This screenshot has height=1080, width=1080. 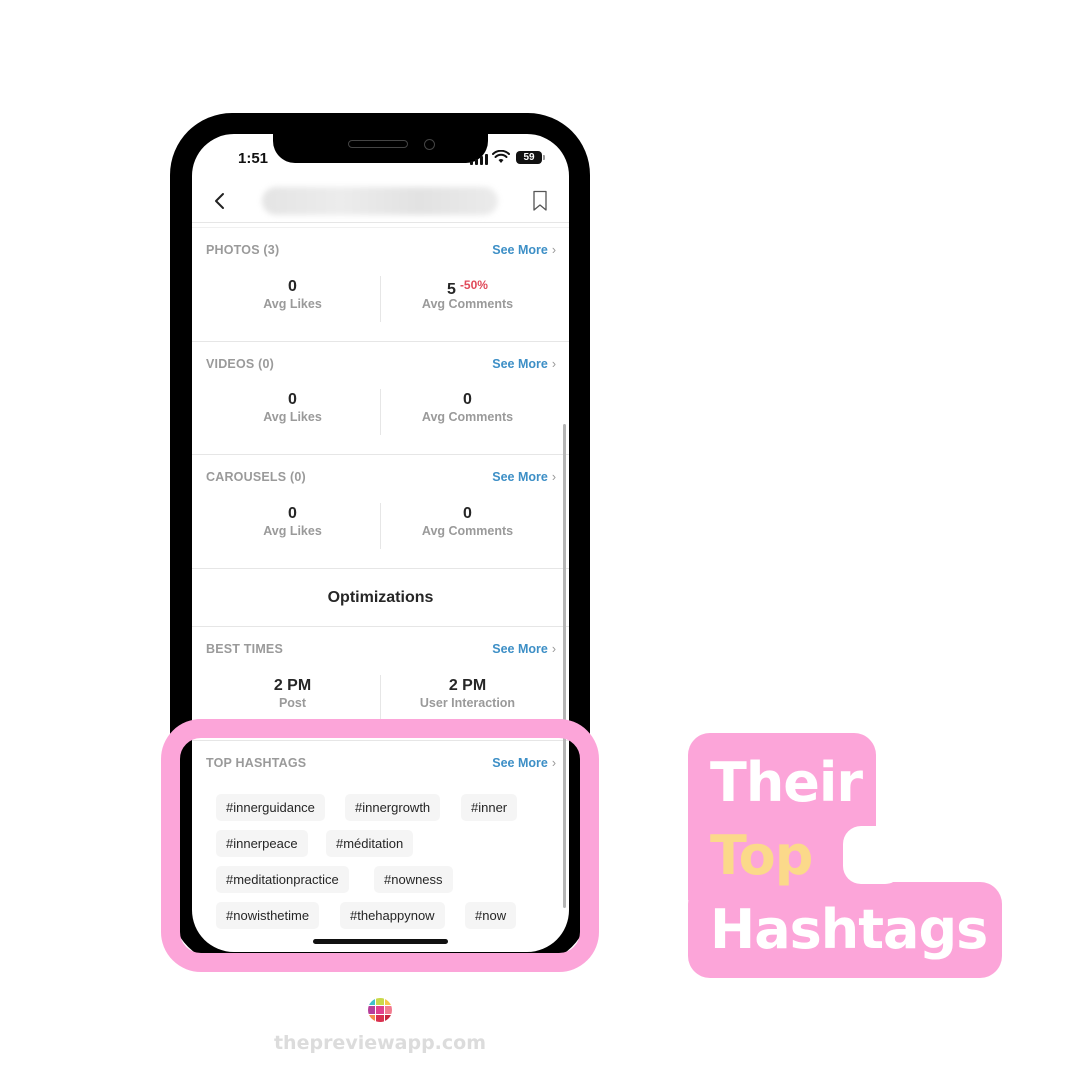 I want to click on videos-avg-comments-value: 0, so click(x=467, y=399).